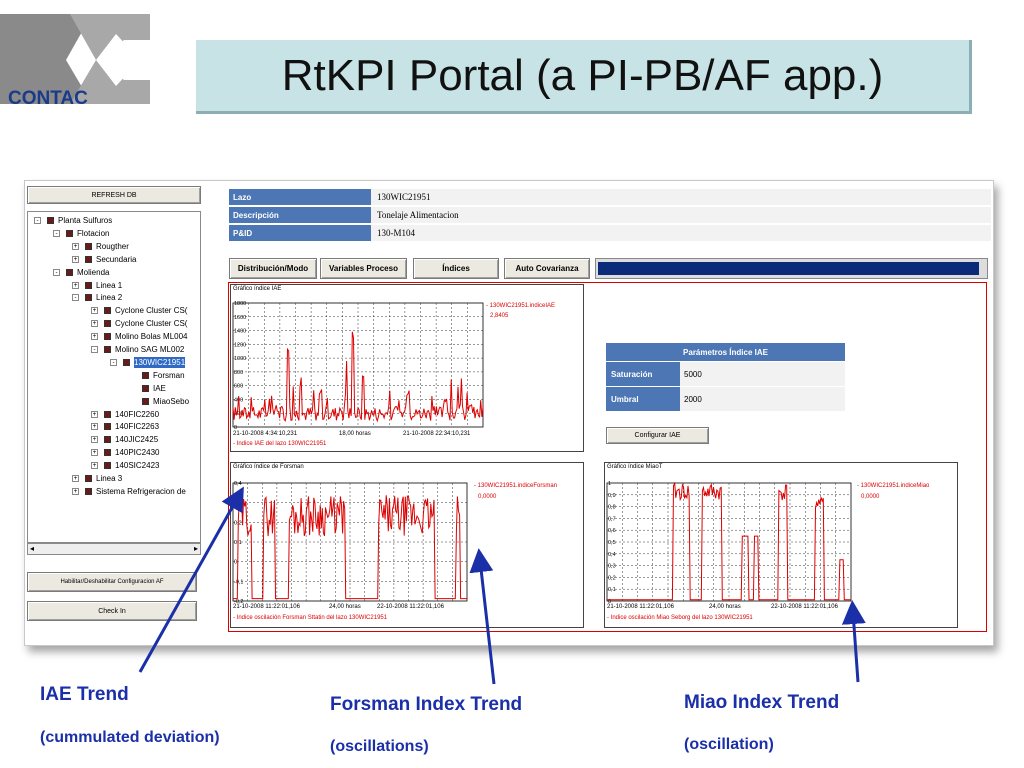  Describe the element at coordinates (426, 704) in the screenshot. I see `forsman-annotation-title: Forsman Index Trend` at that location.